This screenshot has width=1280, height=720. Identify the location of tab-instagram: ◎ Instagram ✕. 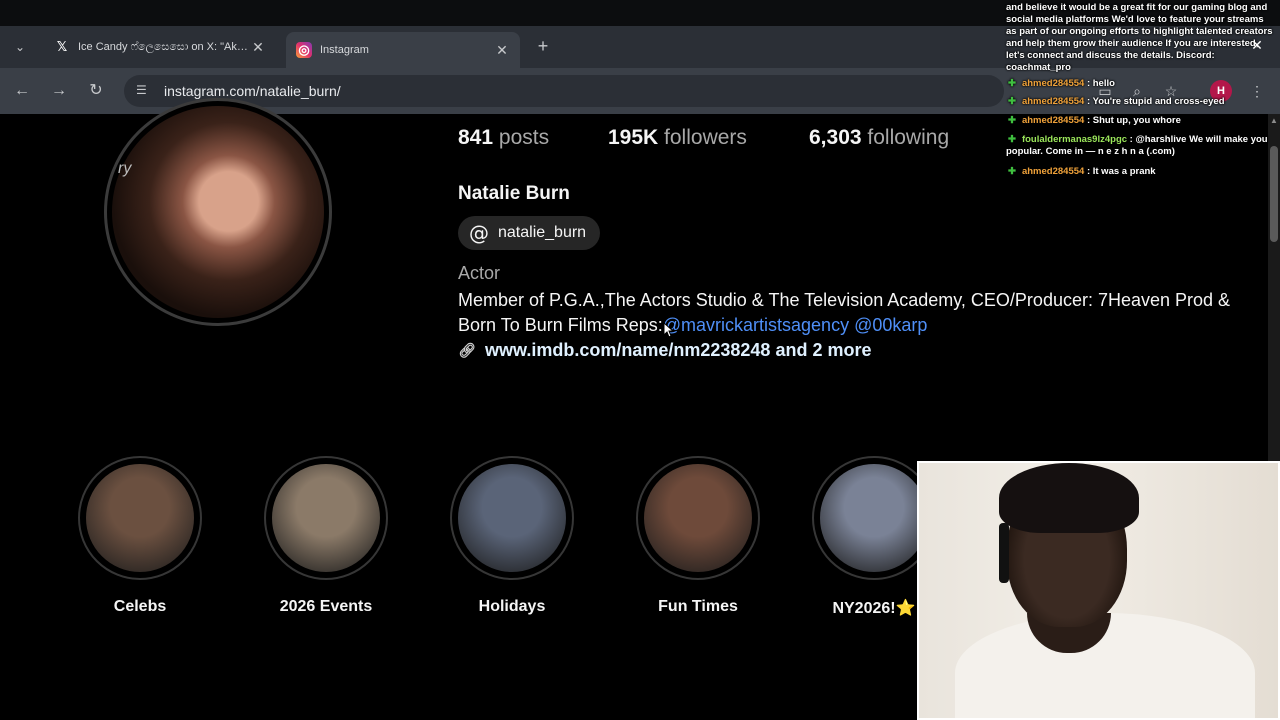
(403, 50).